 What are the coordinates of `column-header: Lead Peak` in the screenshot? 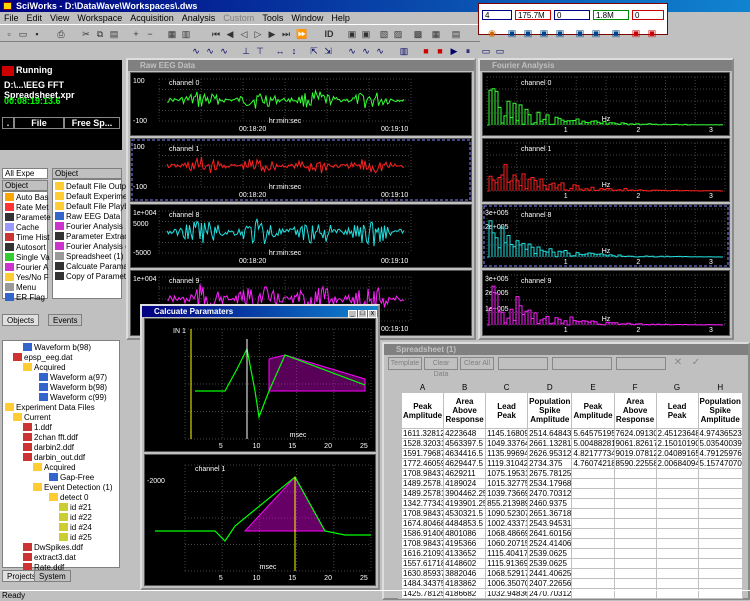 It's located at (677, 410).